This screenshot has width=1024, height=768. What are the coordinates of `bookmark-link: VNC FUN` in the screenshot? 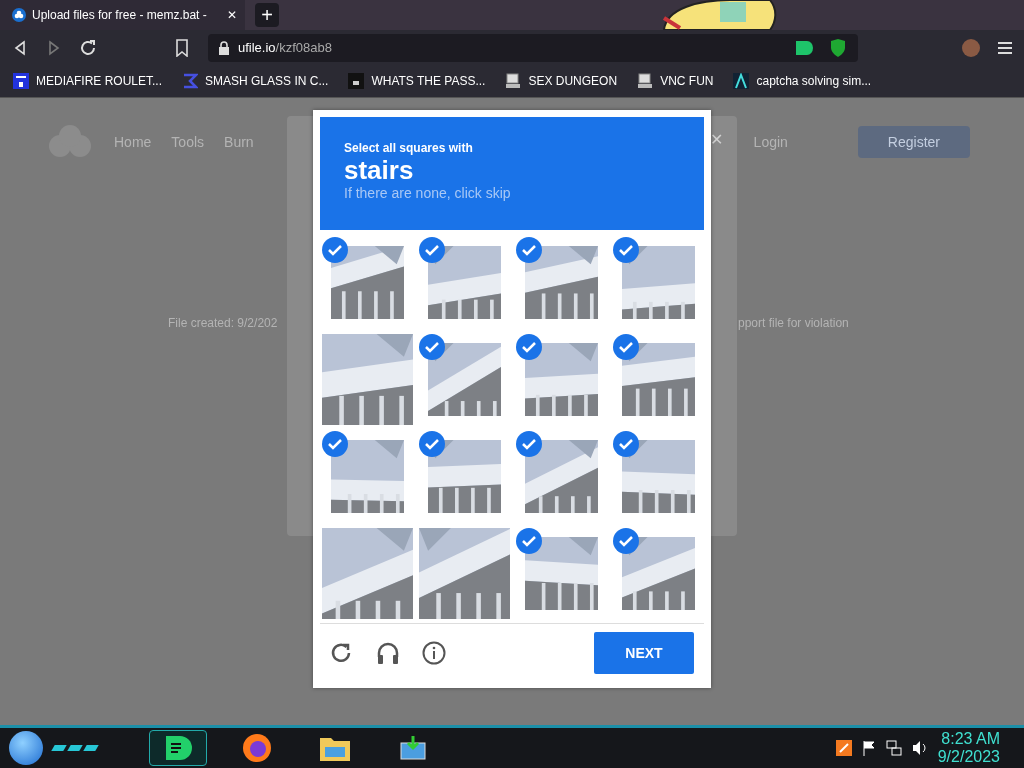 It's located at (687, 81).